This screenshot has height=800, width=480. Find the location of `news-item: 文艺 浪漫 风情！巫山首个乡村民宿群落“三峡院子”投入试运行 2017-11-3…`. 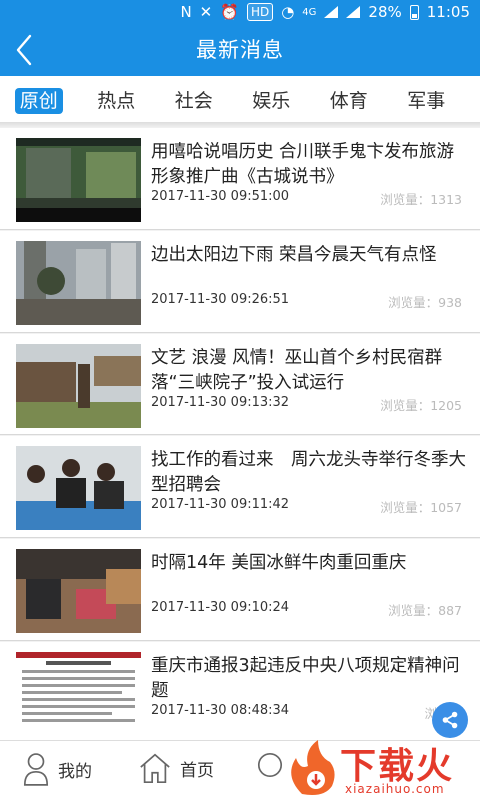

news-item: 文艺 浪漫 风情！巫山首个乡村民宿群落“三峡院子”投入试运行 2017-11-3… is located at coordinates (240, 384).